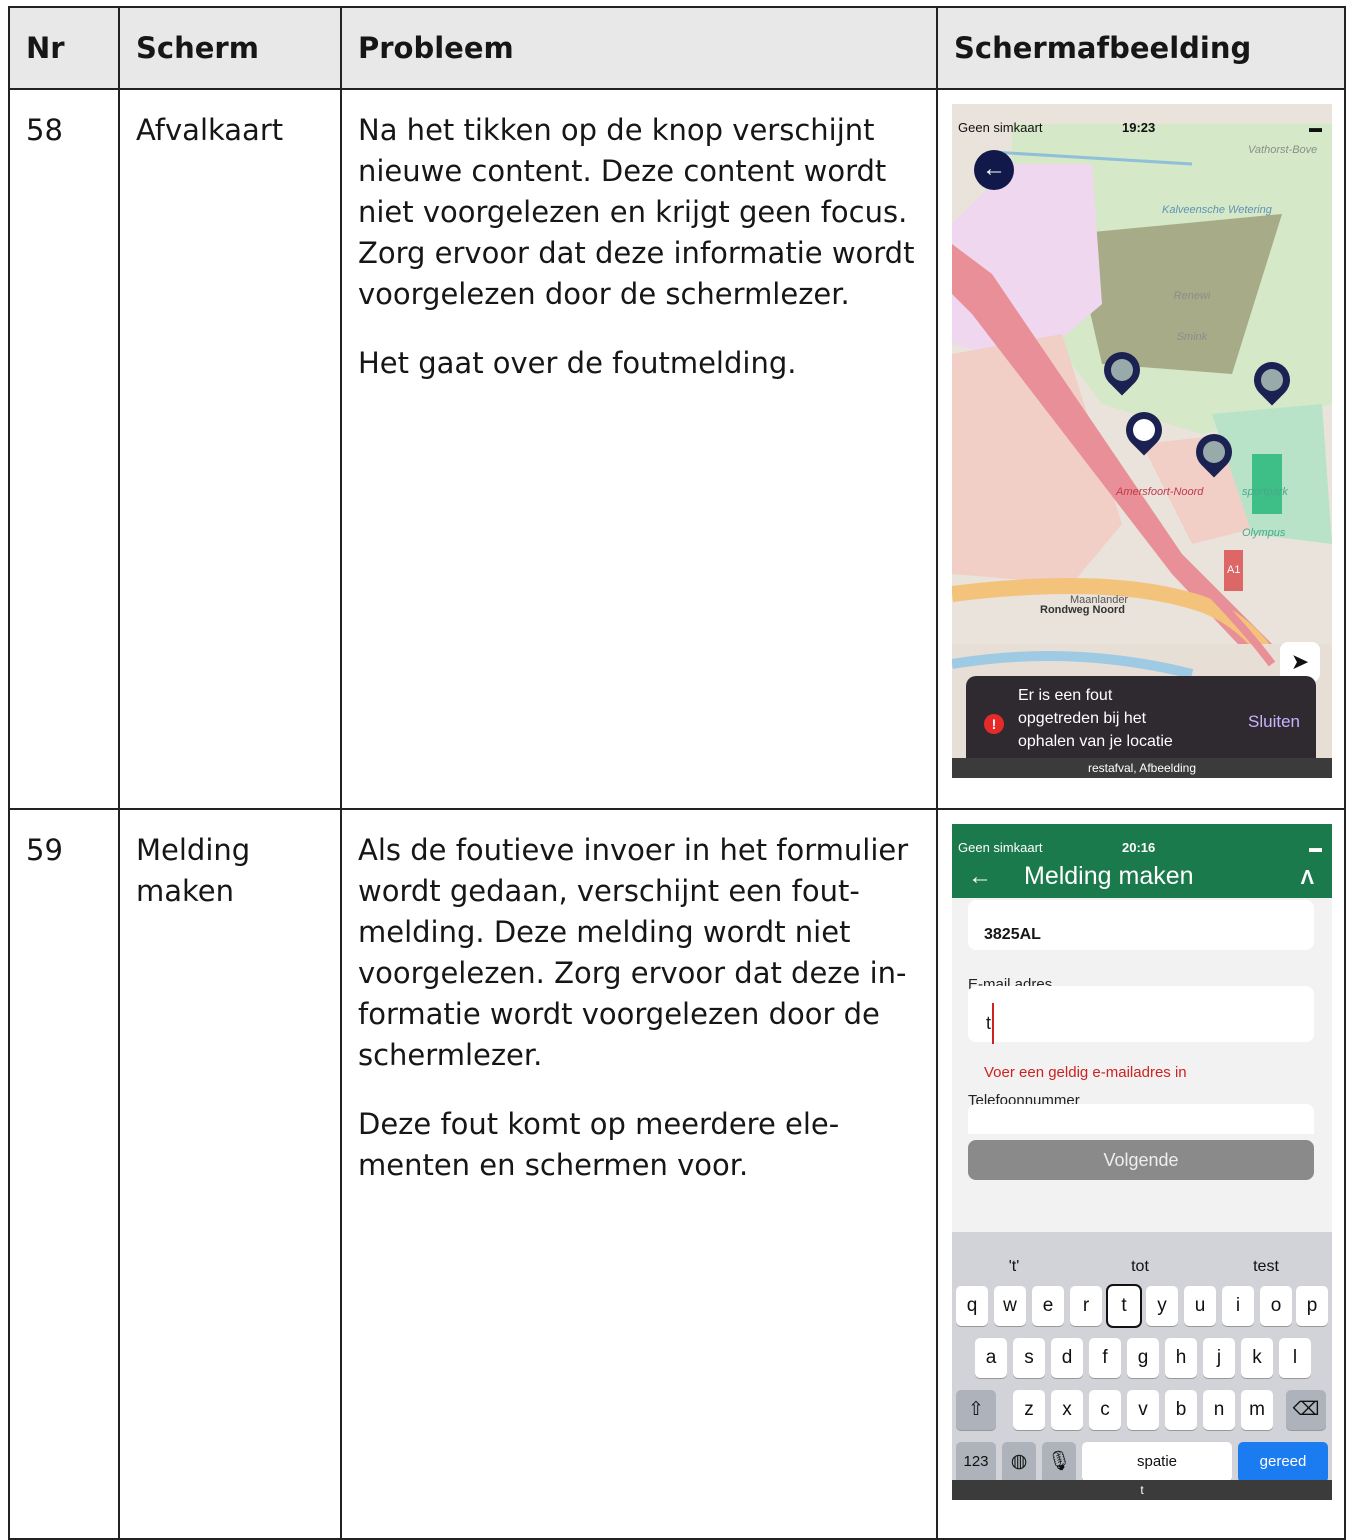  I want to click on status-bar: Geen simkaart 19:23 ▬, so click(1142, 119).